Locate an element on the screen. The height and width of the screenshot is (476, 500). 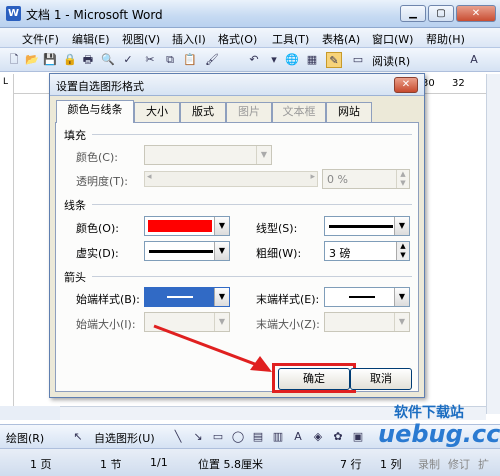
close-window-button: ✕ is located at coordinates (476, 13).